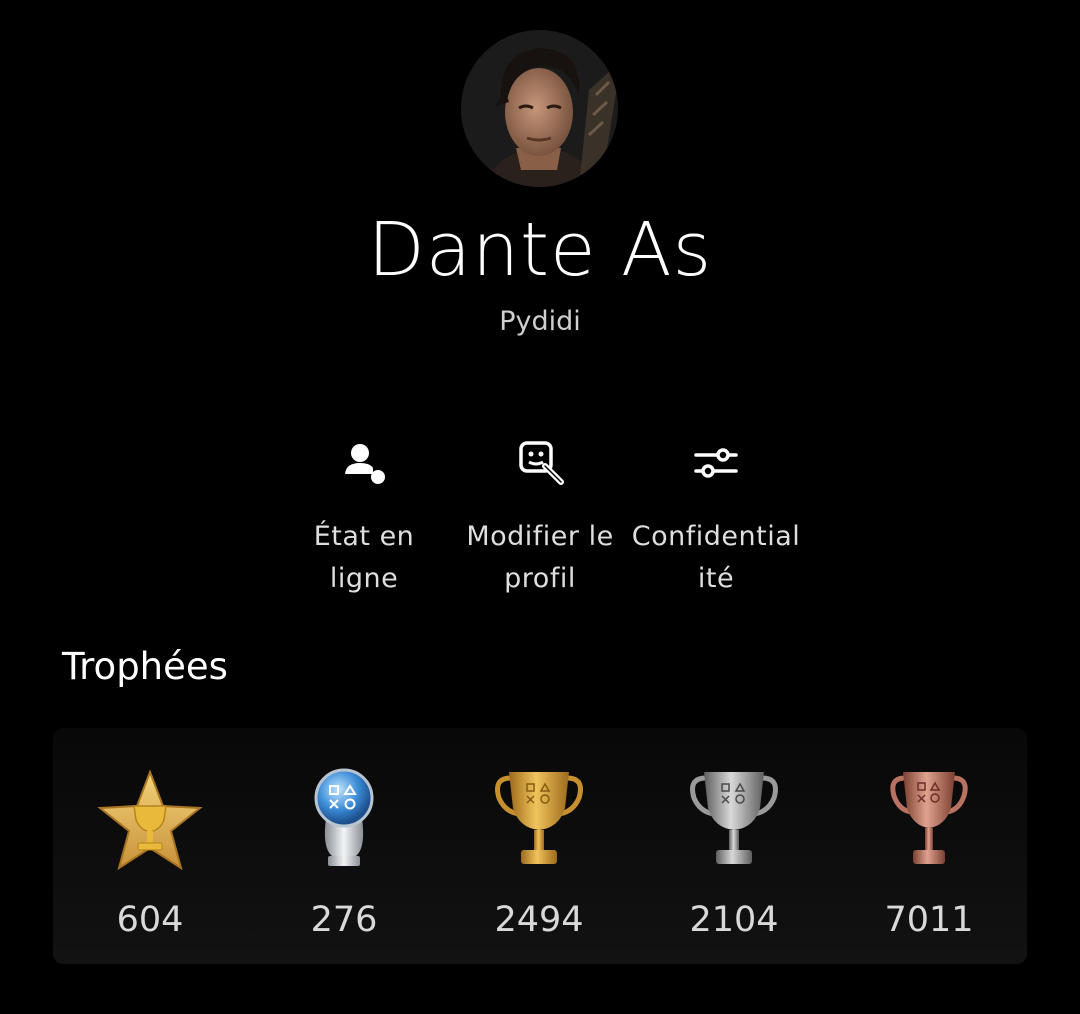  I want to click on bronze-trophy-count: 7011, so click(929, 920).